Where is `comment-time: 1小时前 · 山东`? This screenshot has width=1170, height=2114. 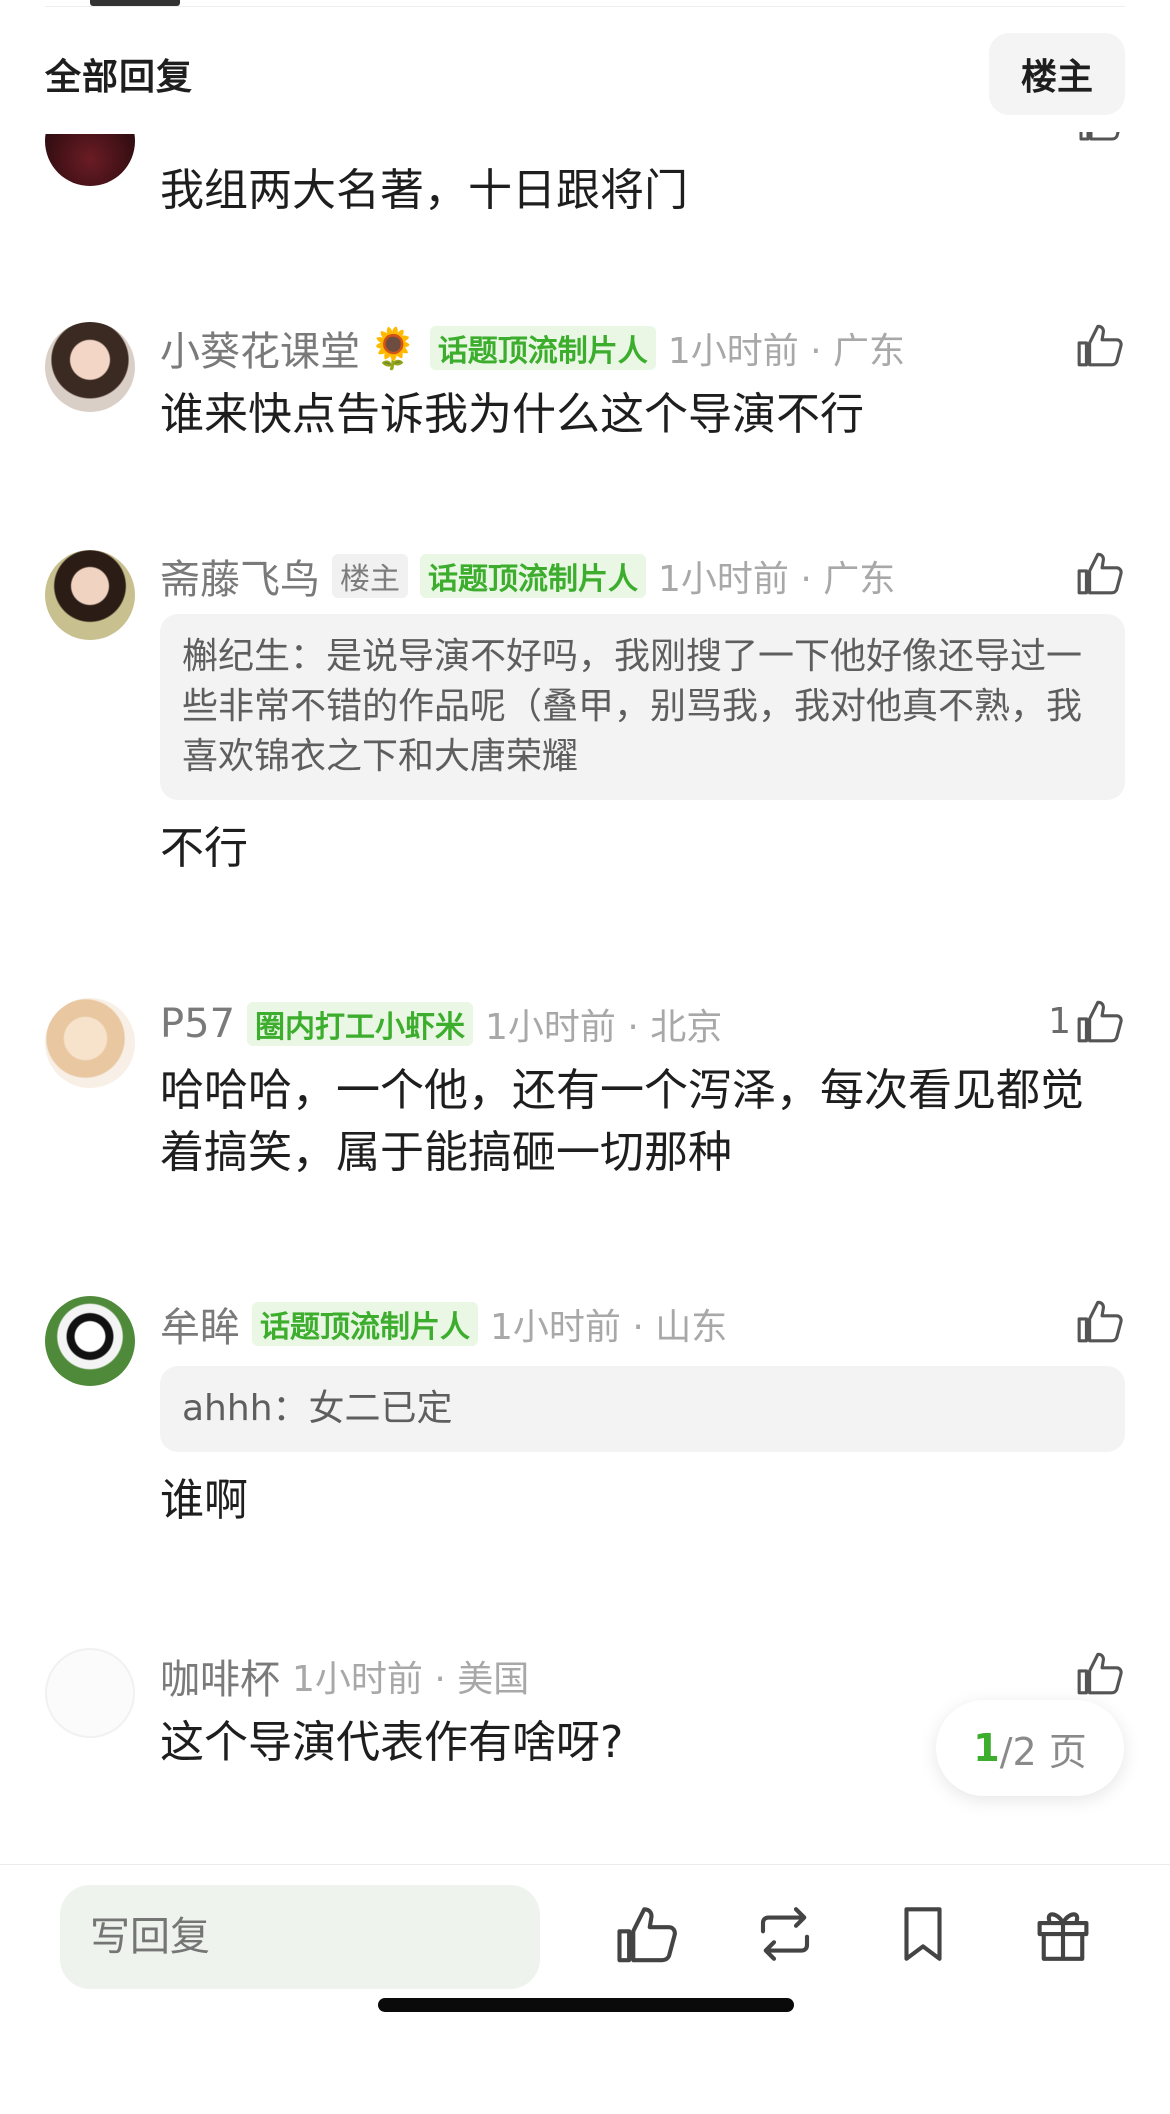
comment-time: 1小时前 · 山东 is located at coordinates (609, 1327).